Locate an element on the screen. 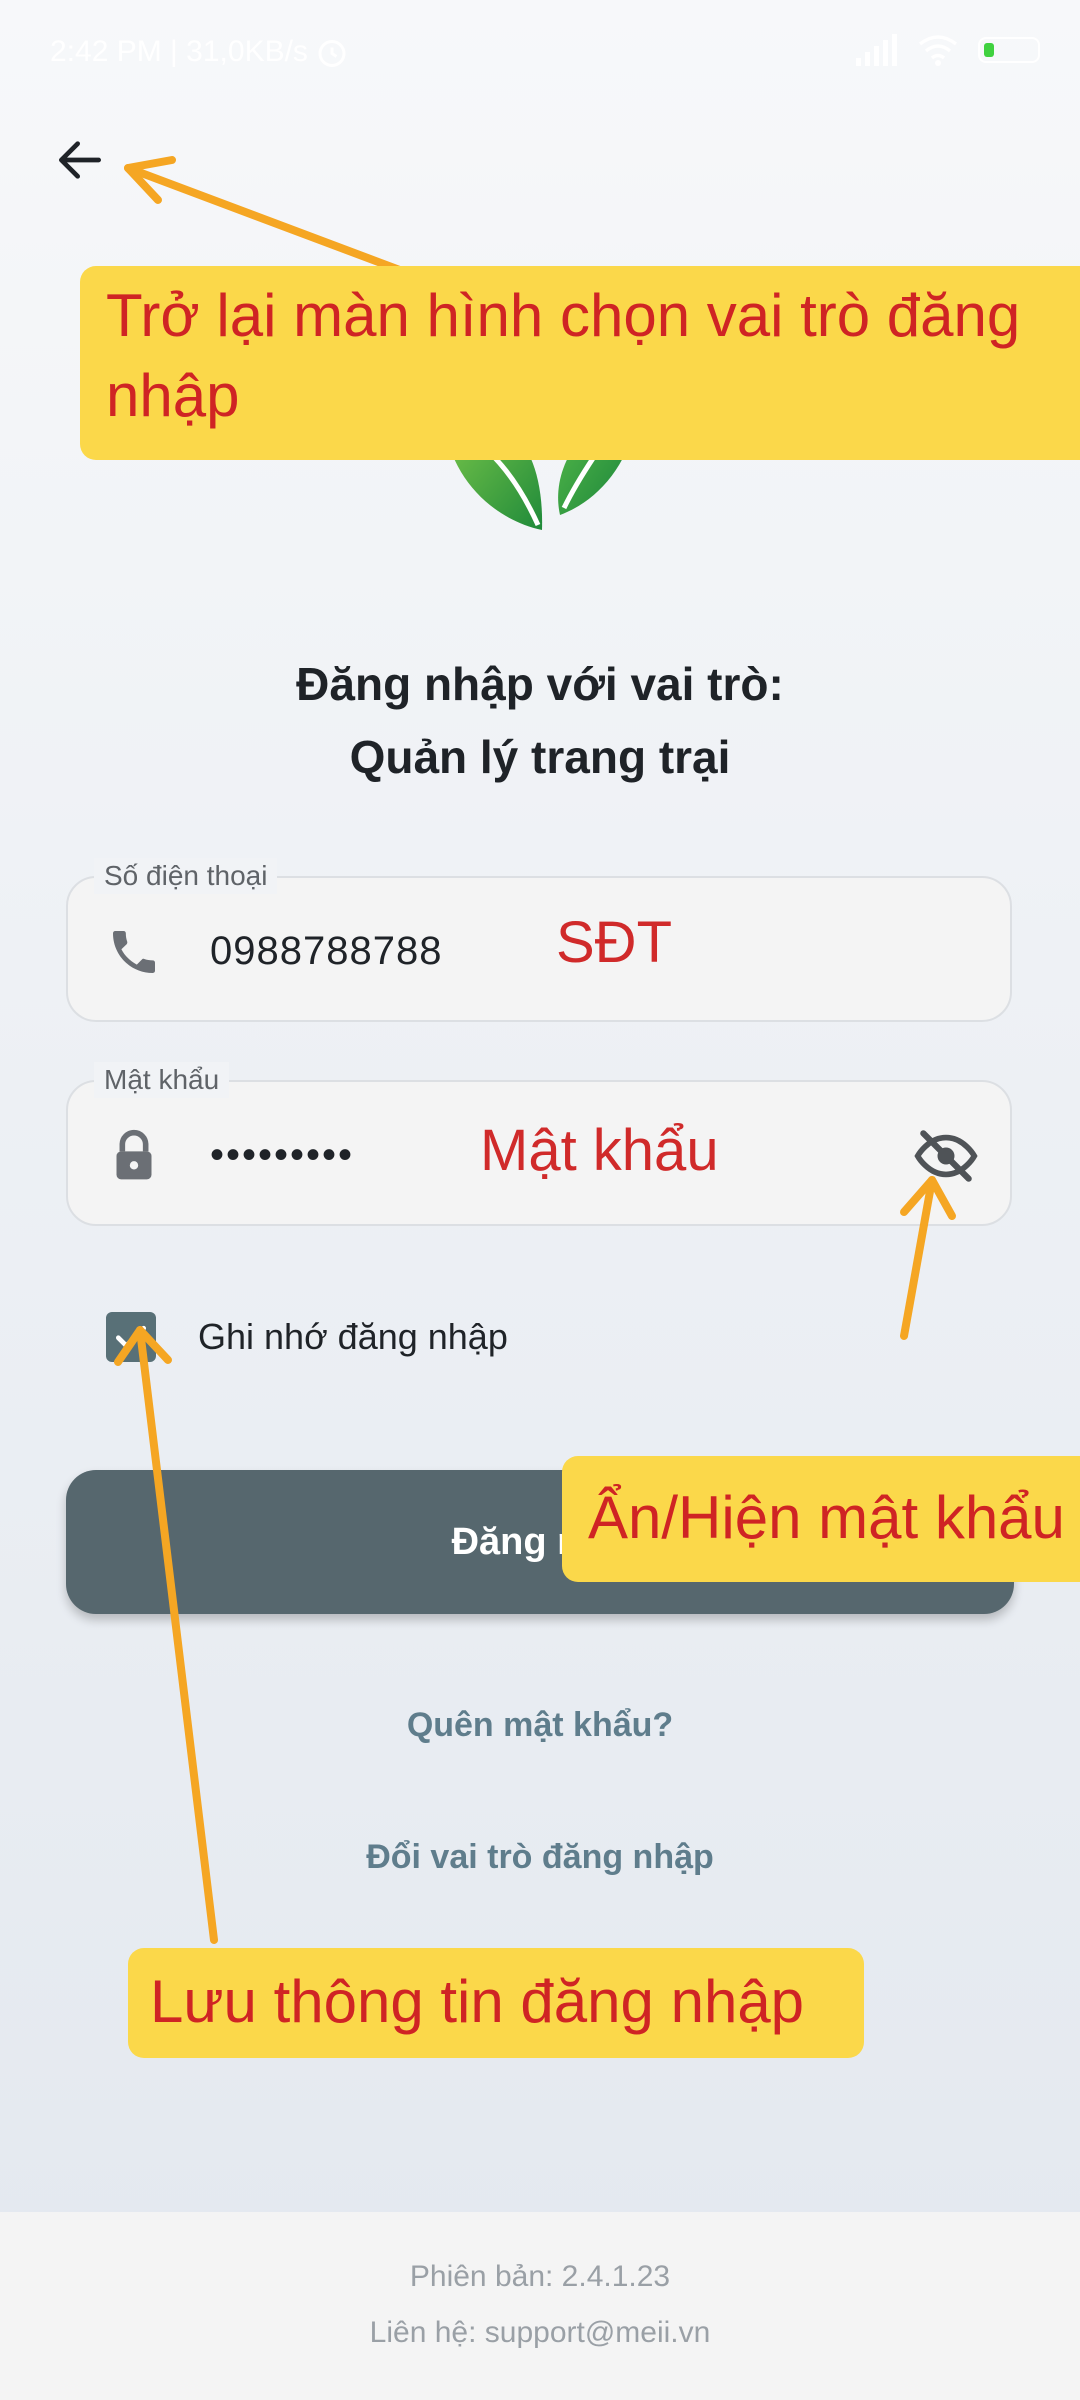 Image resolution: width=1080 pixels, height=2400 pixels. callout-back: Trở lại màn hình chọn vai trò đăng nhập is located at coordinates (580, 363).